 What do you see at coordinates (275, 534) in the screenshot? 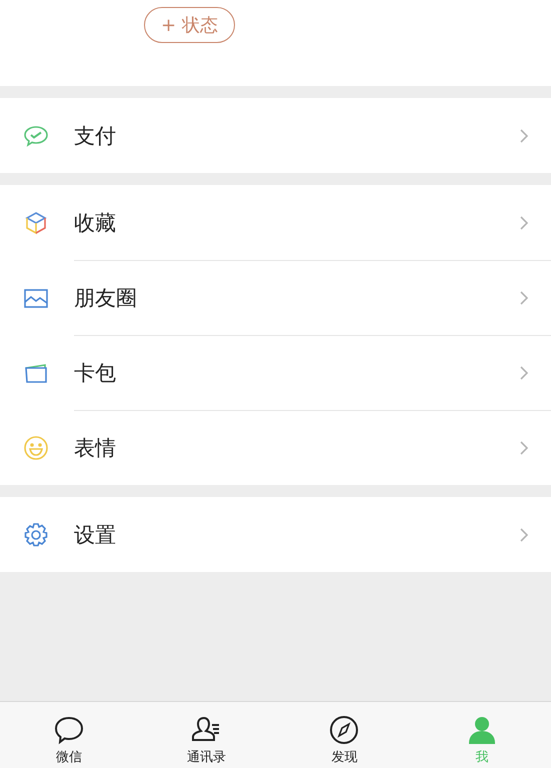
I see `menu-item: 设置` at bounding box center [275, 534].